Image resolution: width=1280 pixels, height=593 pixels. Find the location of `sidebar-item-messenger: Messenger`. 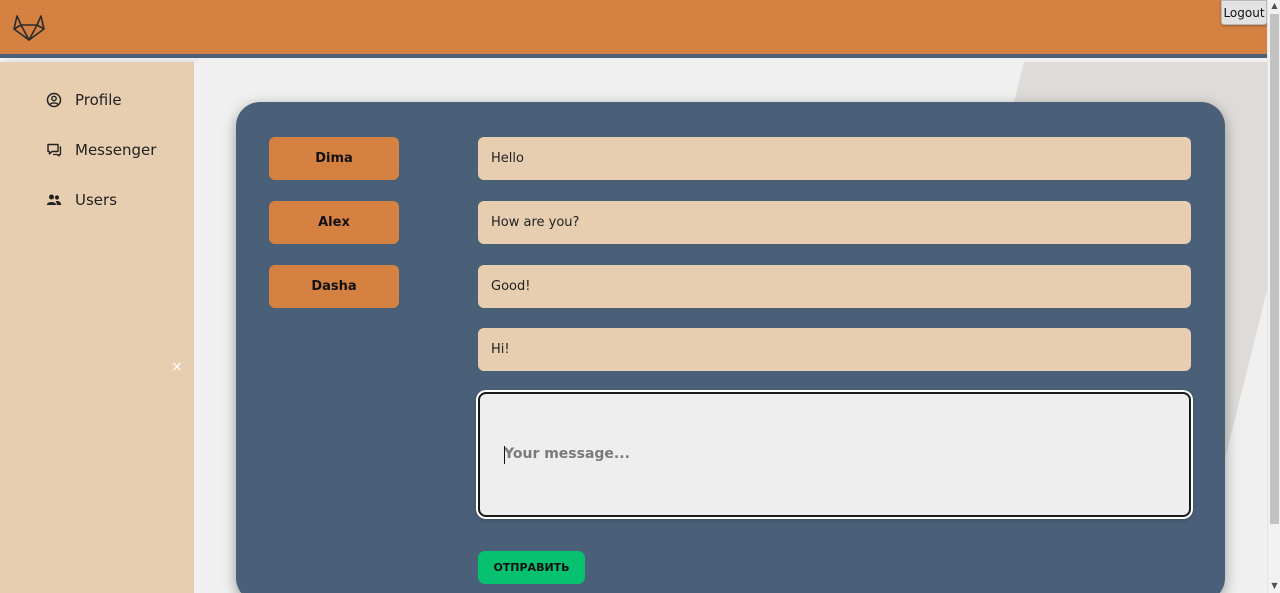

sidebar-item-messenger: Messenger is located at coordinates (101, 150).